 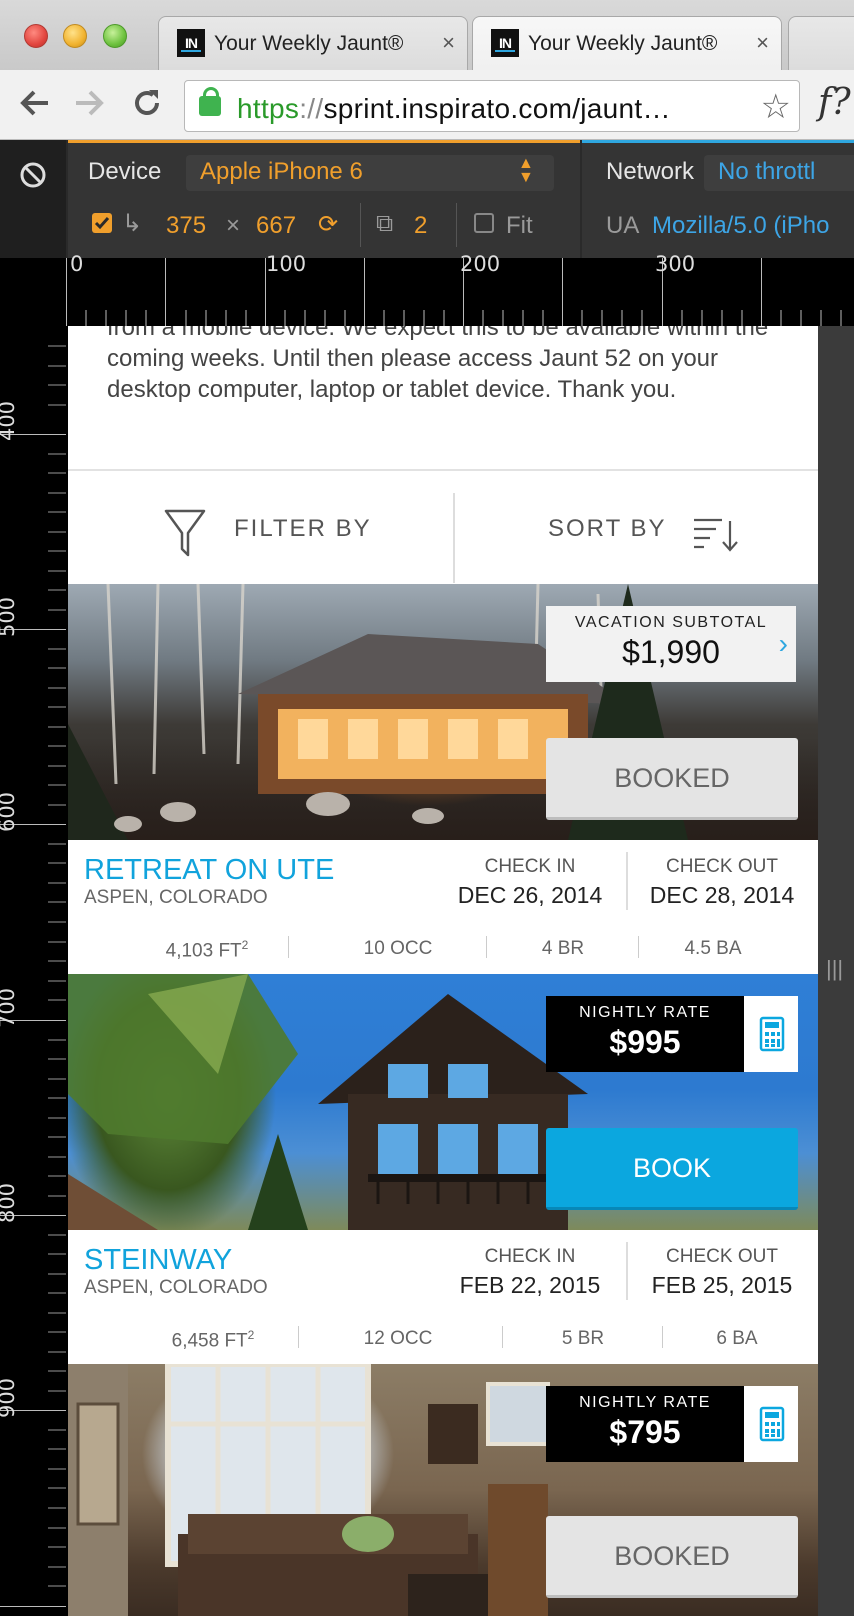 I want to click on spec-square-feet: 6,458 FT2, so click(x=213, y=1340).